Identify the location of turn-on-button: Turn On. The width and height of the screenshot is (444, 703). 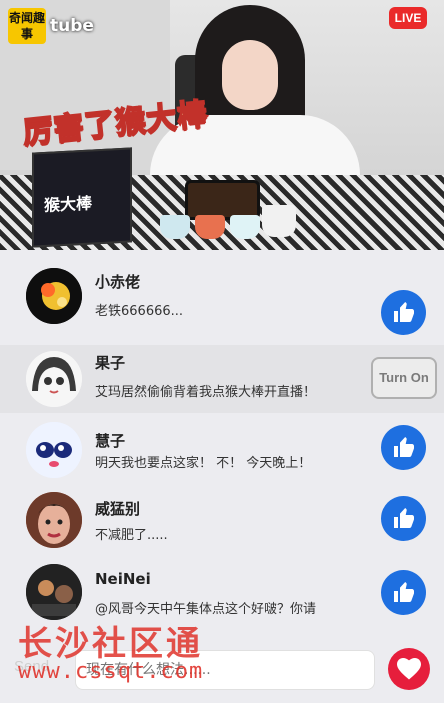
(404, 378).